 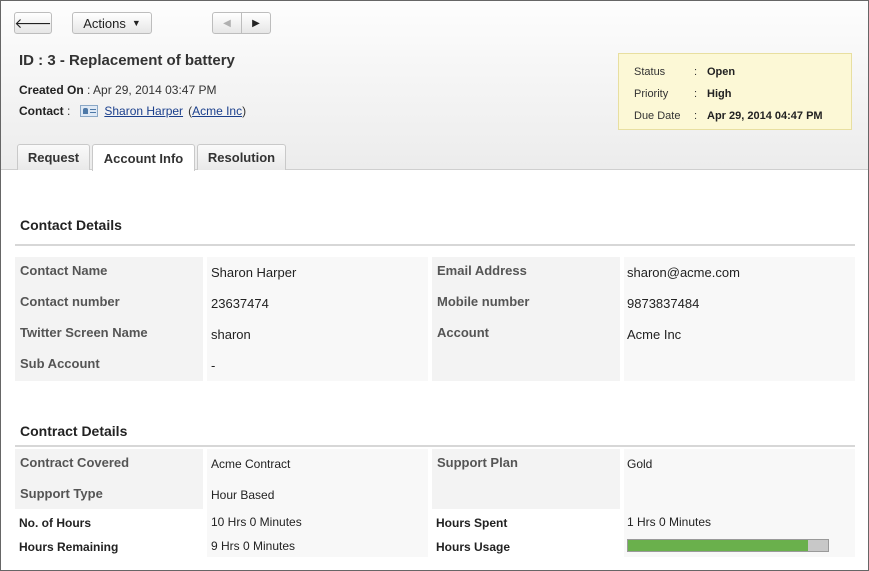 I want to click on contact-line: Contact : Sharon Harper ( Acme Inc ), so click(x=132, y=111).